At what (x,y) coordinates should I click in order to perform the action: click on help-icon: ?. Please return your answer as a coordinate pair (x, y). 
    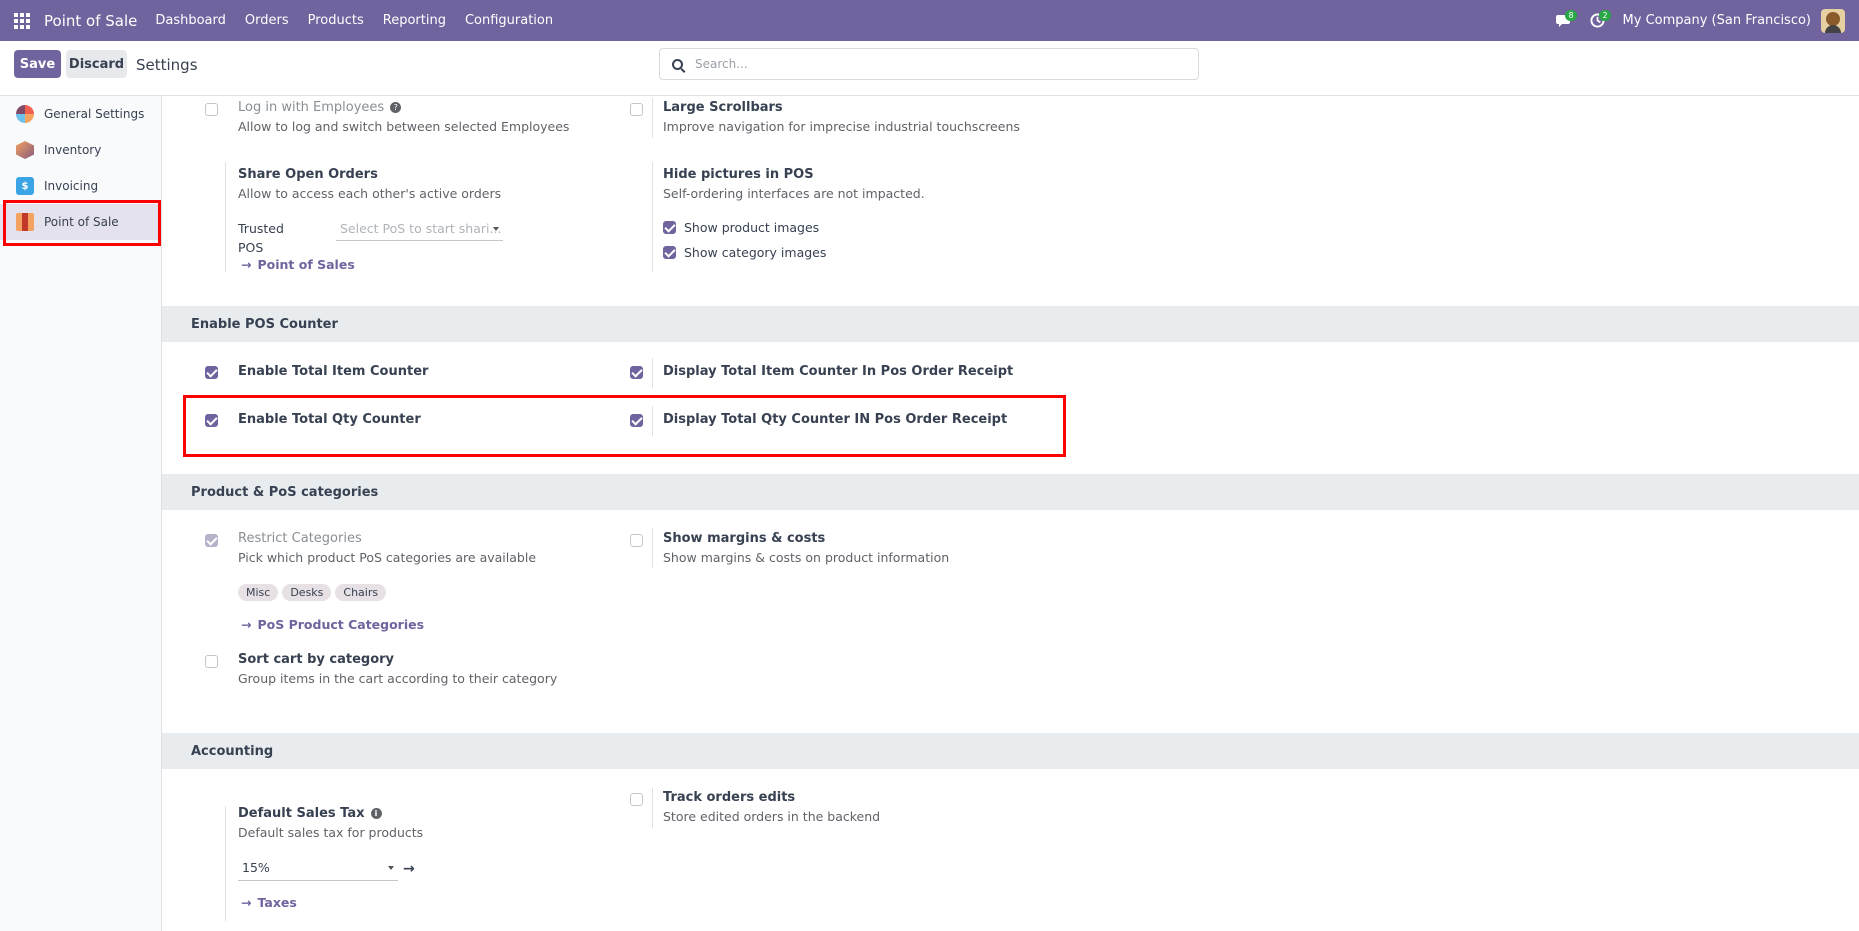
    Looking at the image, I should click on (396, 107).